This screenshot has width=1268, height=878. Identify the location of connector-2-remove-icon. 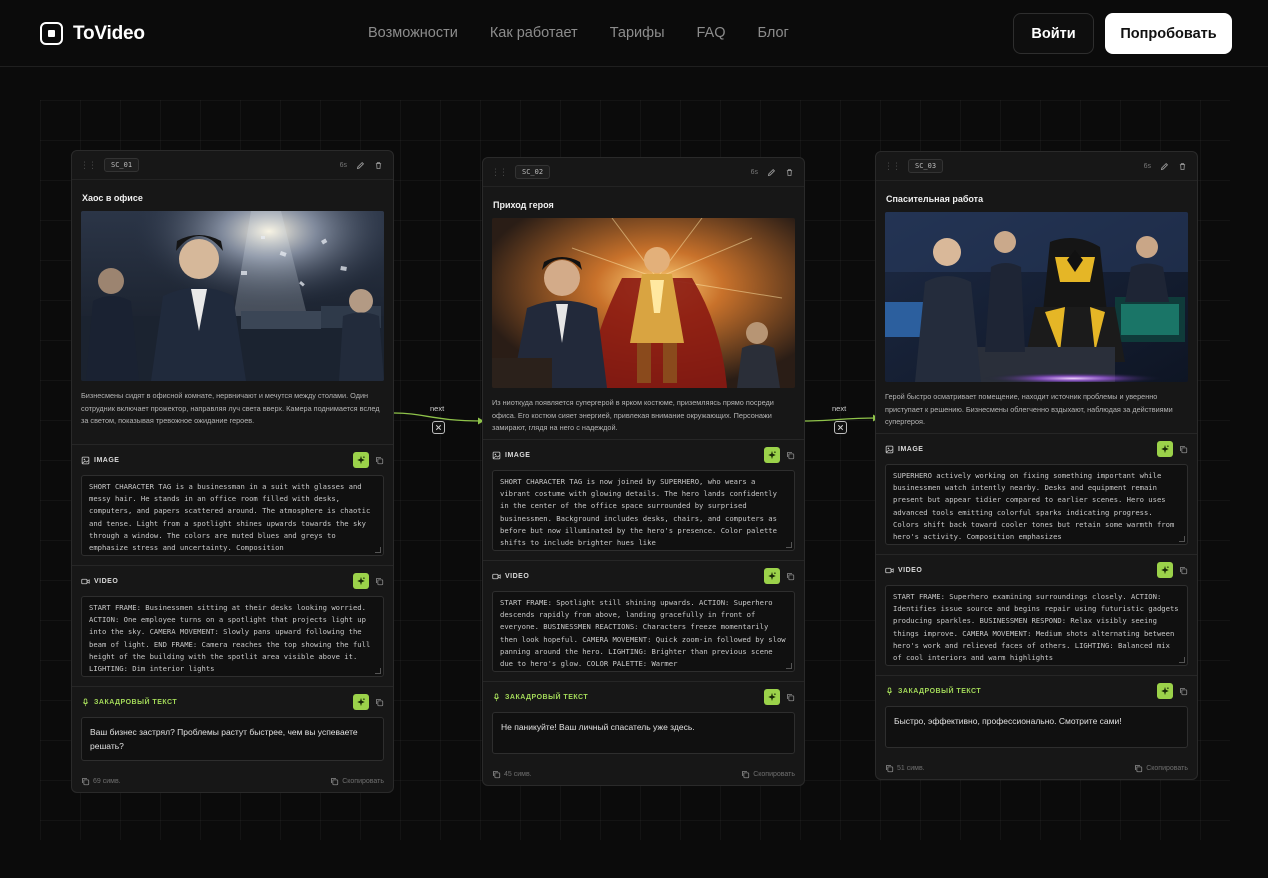
(840, 427).